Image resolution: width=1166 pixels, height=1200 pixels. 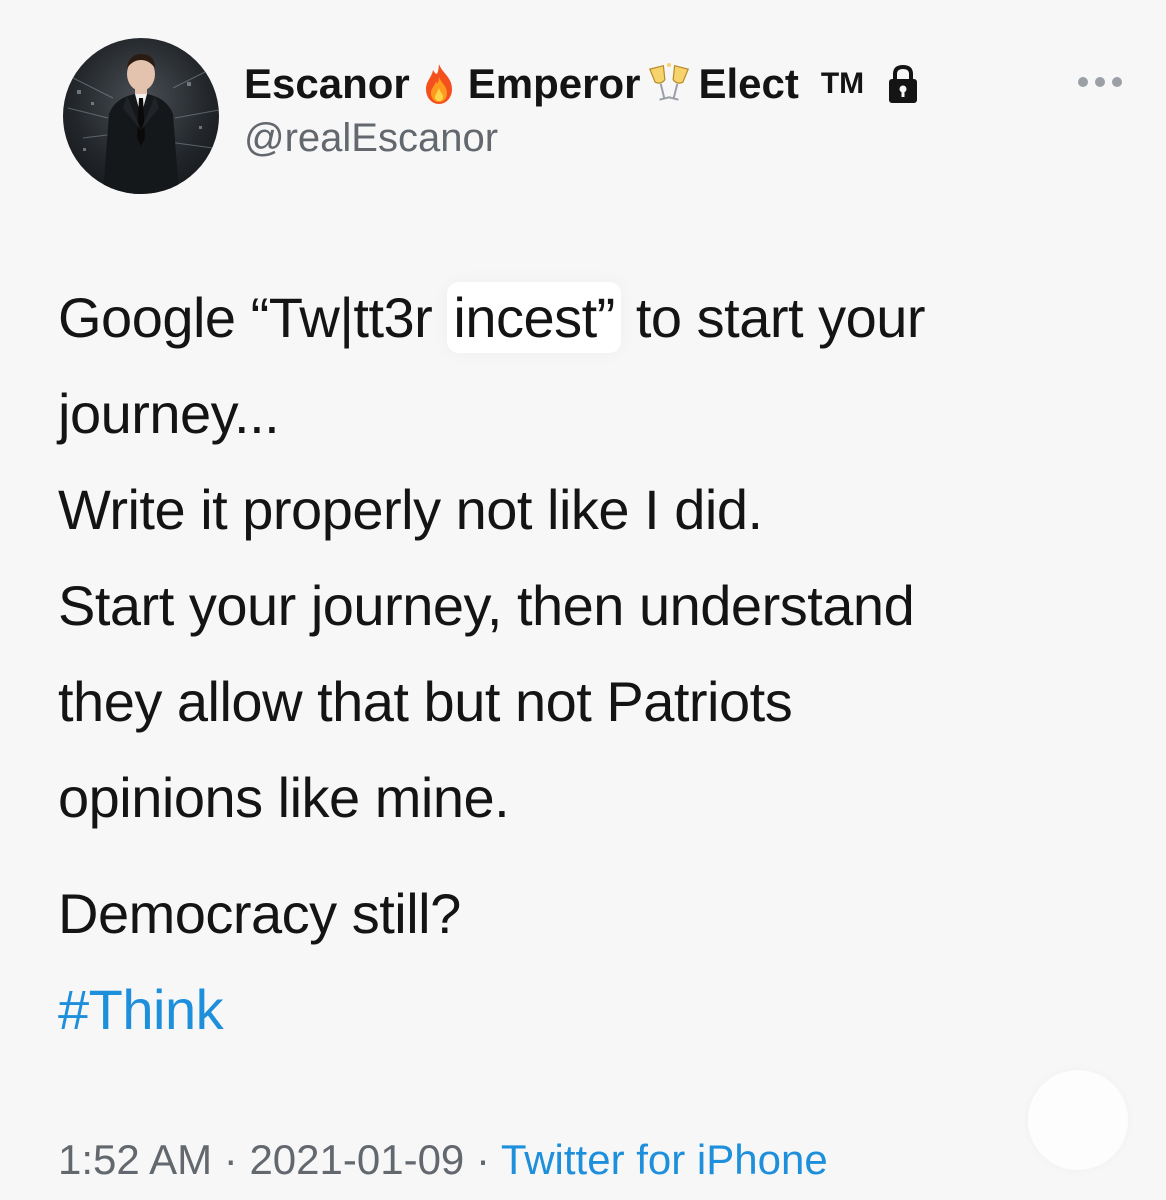 I want to click on fire-emoji-icon, so click(x=438, y=84).